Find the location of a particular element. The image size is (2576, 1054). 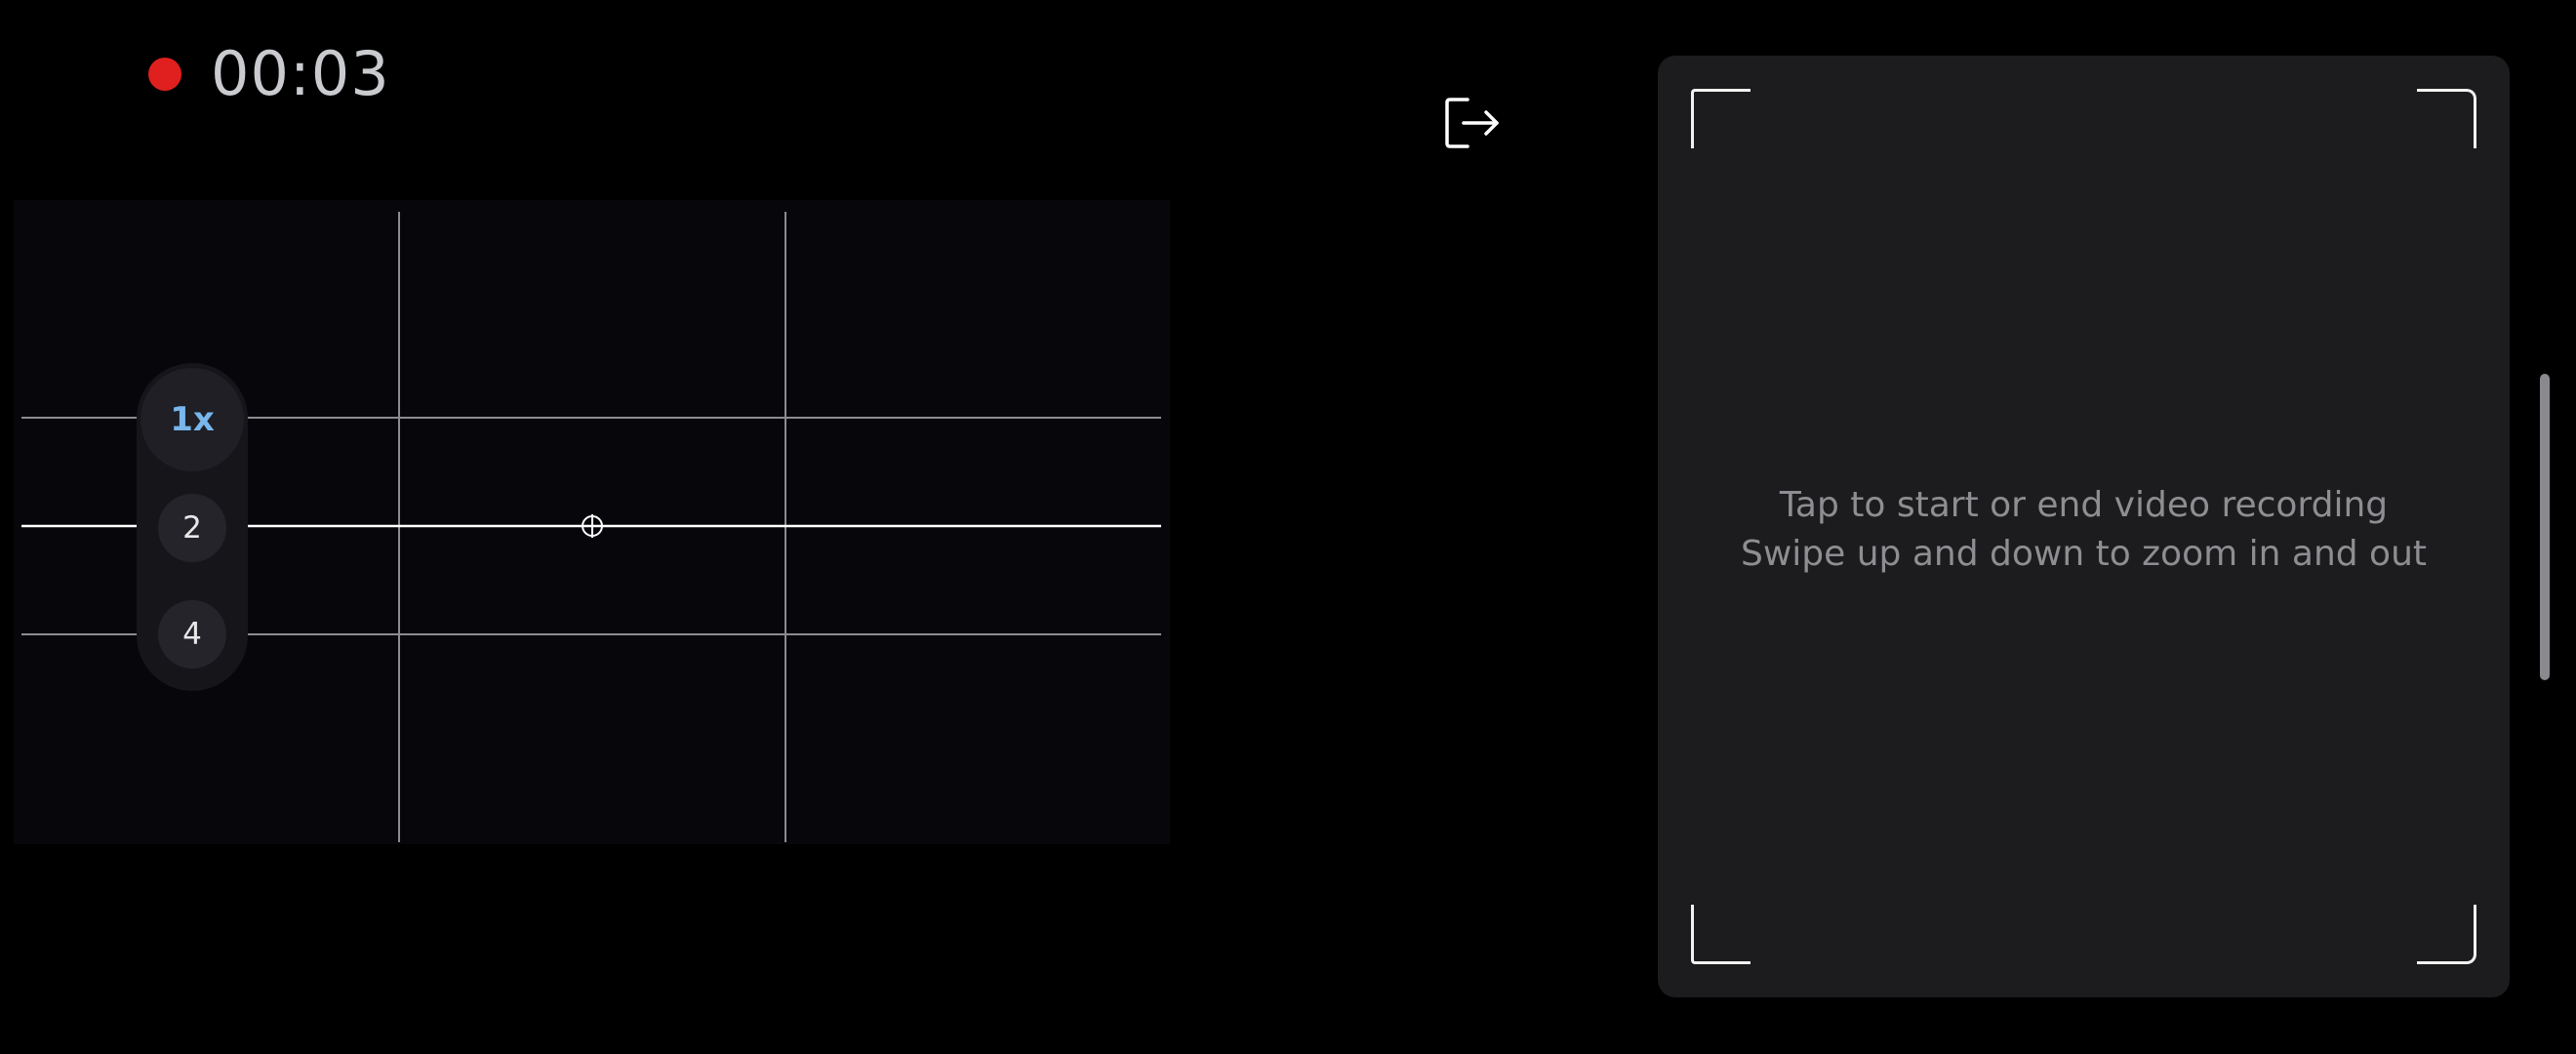

zoom-selector: 1x 2 4 is located at coordinates (192, 527).